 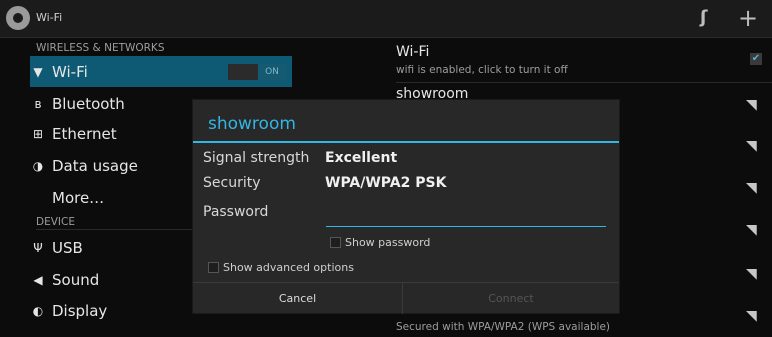 What do you see at coordinates (70, 71) in the screenshot?
I see `sidebar-item-label: Wi-Fi` at bounding box center [70, 71].